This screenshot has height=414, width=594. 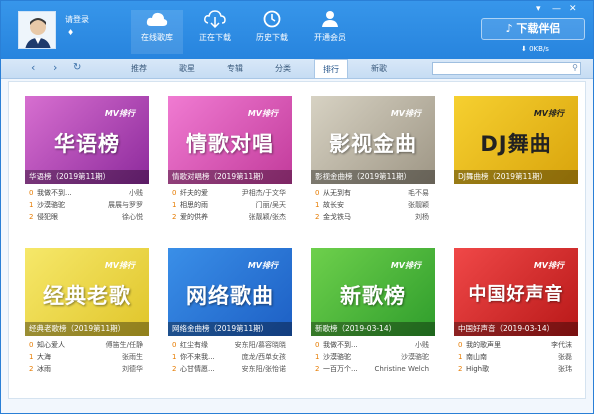 What do you see at coordinates (516, 345) in the screenshot?
I see `song-row: 0 我的歌声里 李代沫` at bounding box center [516, 345].